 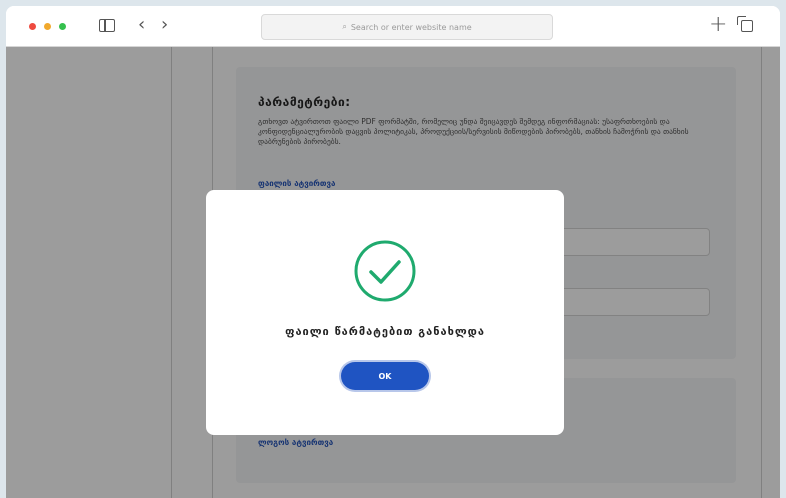 I want to click on new-tab-icon: +, so click(x=718, y=24).